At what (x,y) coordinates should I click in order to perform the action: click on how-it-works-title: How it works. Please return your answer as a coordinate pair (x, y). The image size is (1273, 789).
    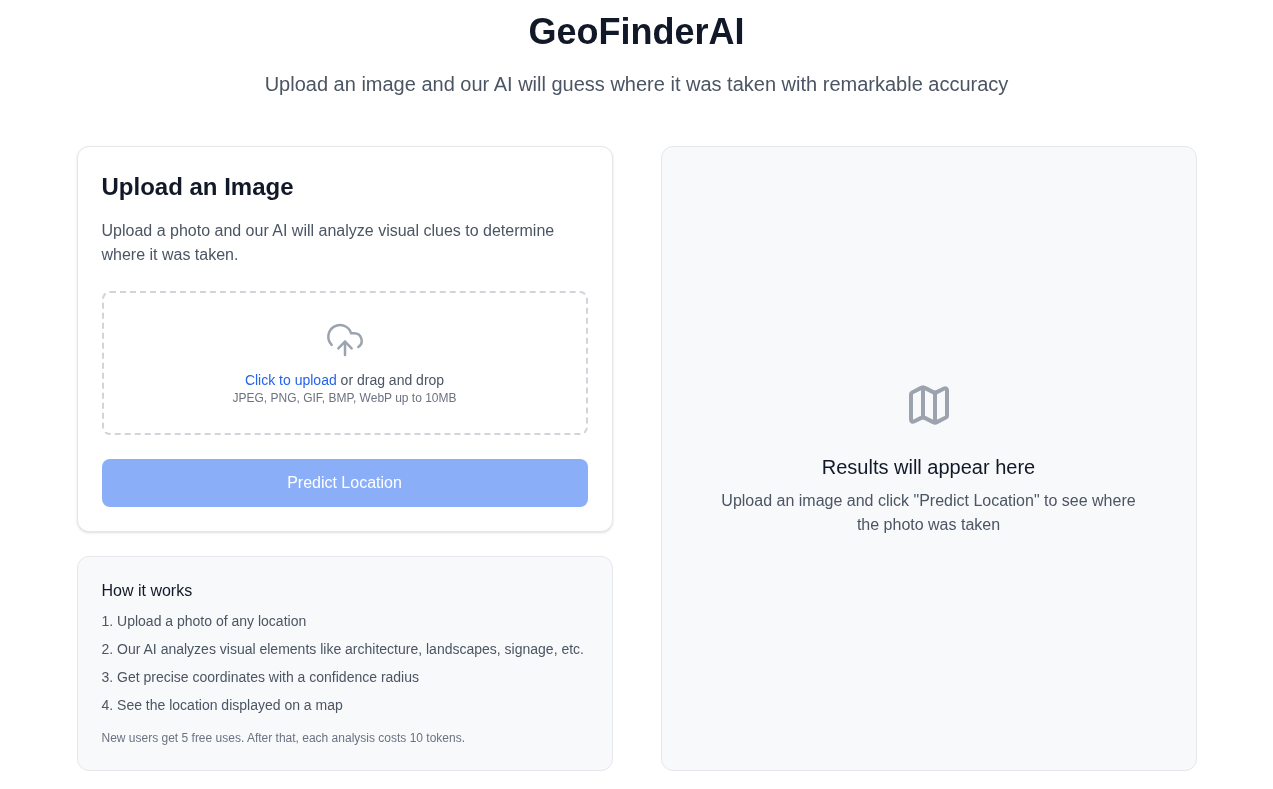
    Looking at the image, I should click on (147, 591).